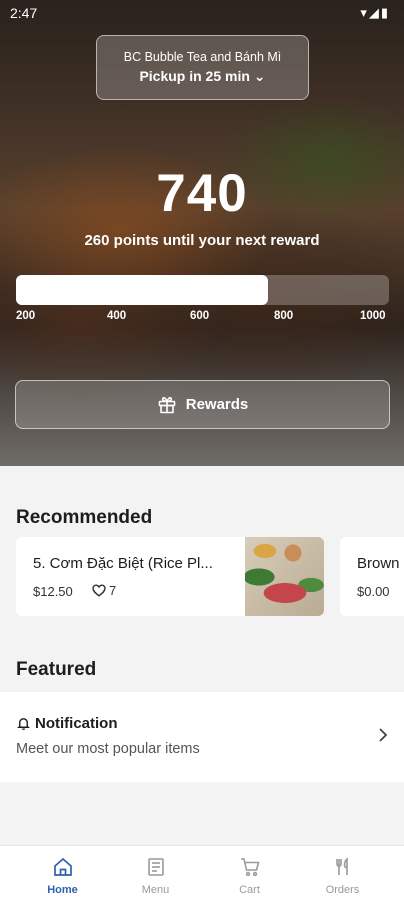 The width and height of the screenshot is (404, 900). I want to click on tab-home-label: Home, so click(62, 890).